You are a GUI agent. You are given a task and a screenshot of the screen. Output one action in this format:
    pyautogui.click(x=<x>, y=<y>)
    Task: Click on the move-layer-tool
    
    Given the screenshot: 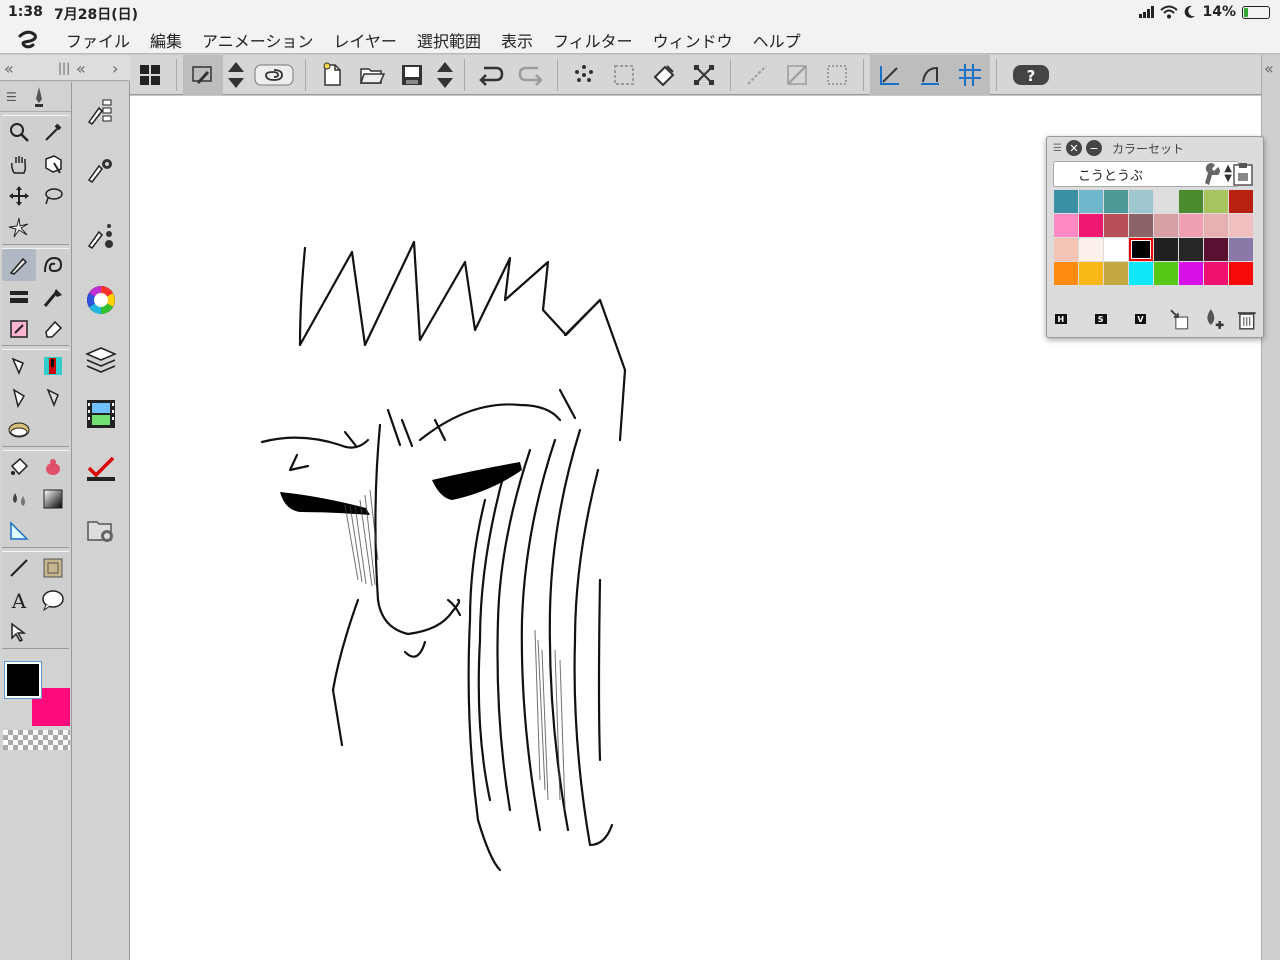 What is the action you would take?
    pyautogui.click(x=19, y=196)
    